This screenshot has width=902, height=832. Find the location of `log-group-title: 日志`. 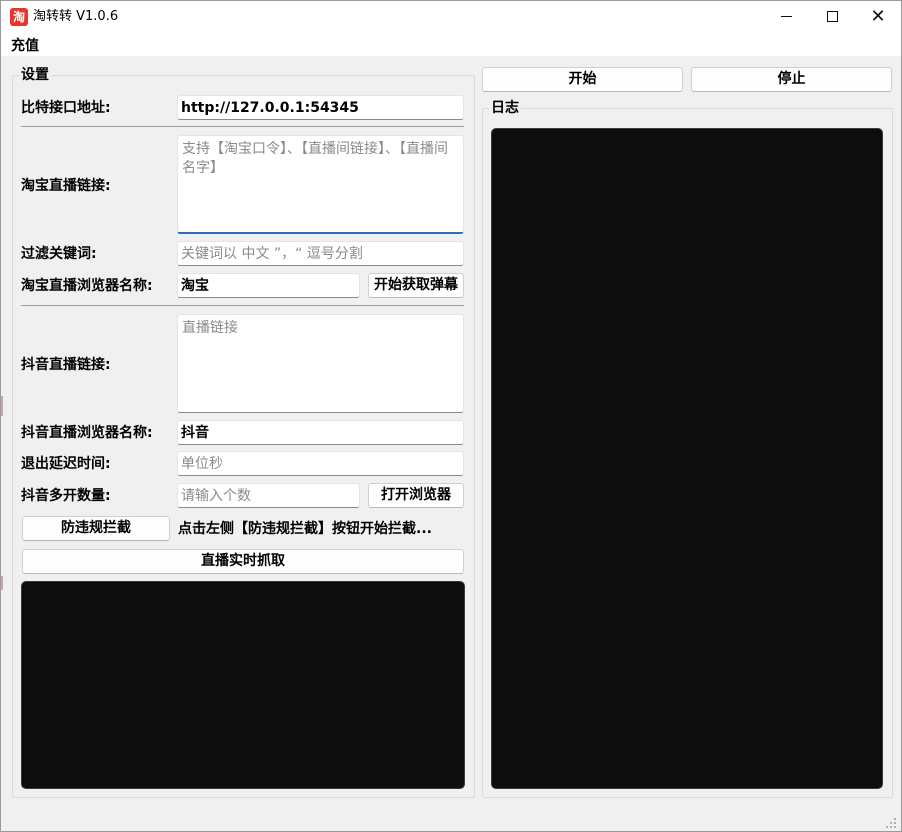

log-group-title: 日志 is located at coordinates (505, 108).